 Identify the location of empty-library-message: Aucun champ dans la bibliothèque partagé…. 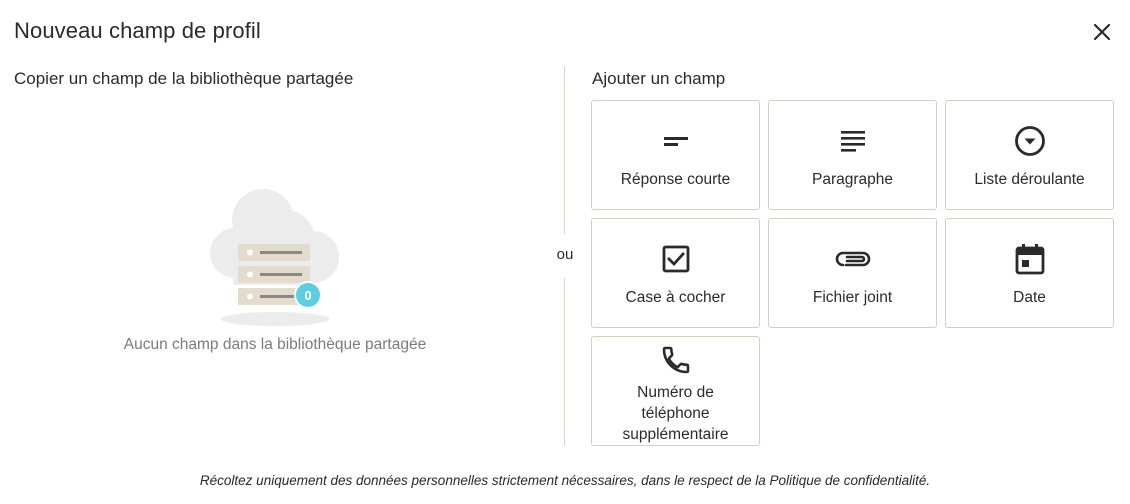
(275, 344).